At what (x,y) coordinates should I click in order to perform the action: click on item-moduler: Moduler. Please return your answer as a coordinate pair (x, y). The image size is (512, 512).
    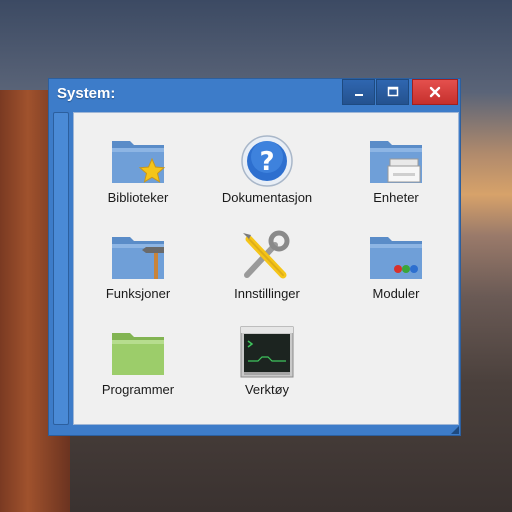
    Looking at the image, I should click on (396, 274).